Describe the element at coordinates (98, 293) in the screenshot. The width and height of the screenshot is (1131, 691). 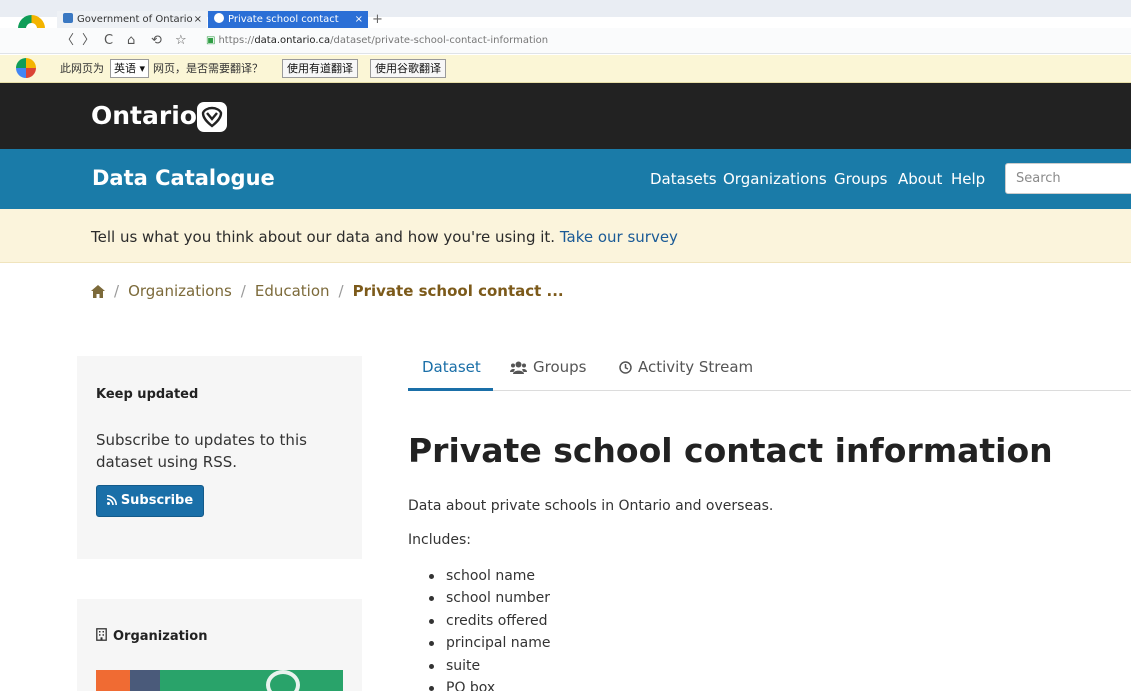
I see `home-icon` at that location.